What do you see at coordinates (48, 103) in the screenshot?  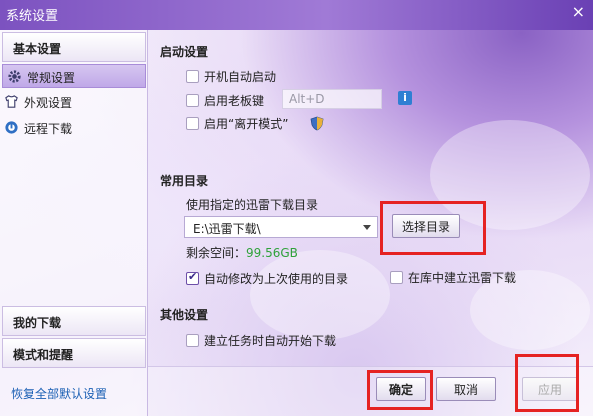 I see `sidebar-item-label: 外观设置` at bounding box center [48, 103].